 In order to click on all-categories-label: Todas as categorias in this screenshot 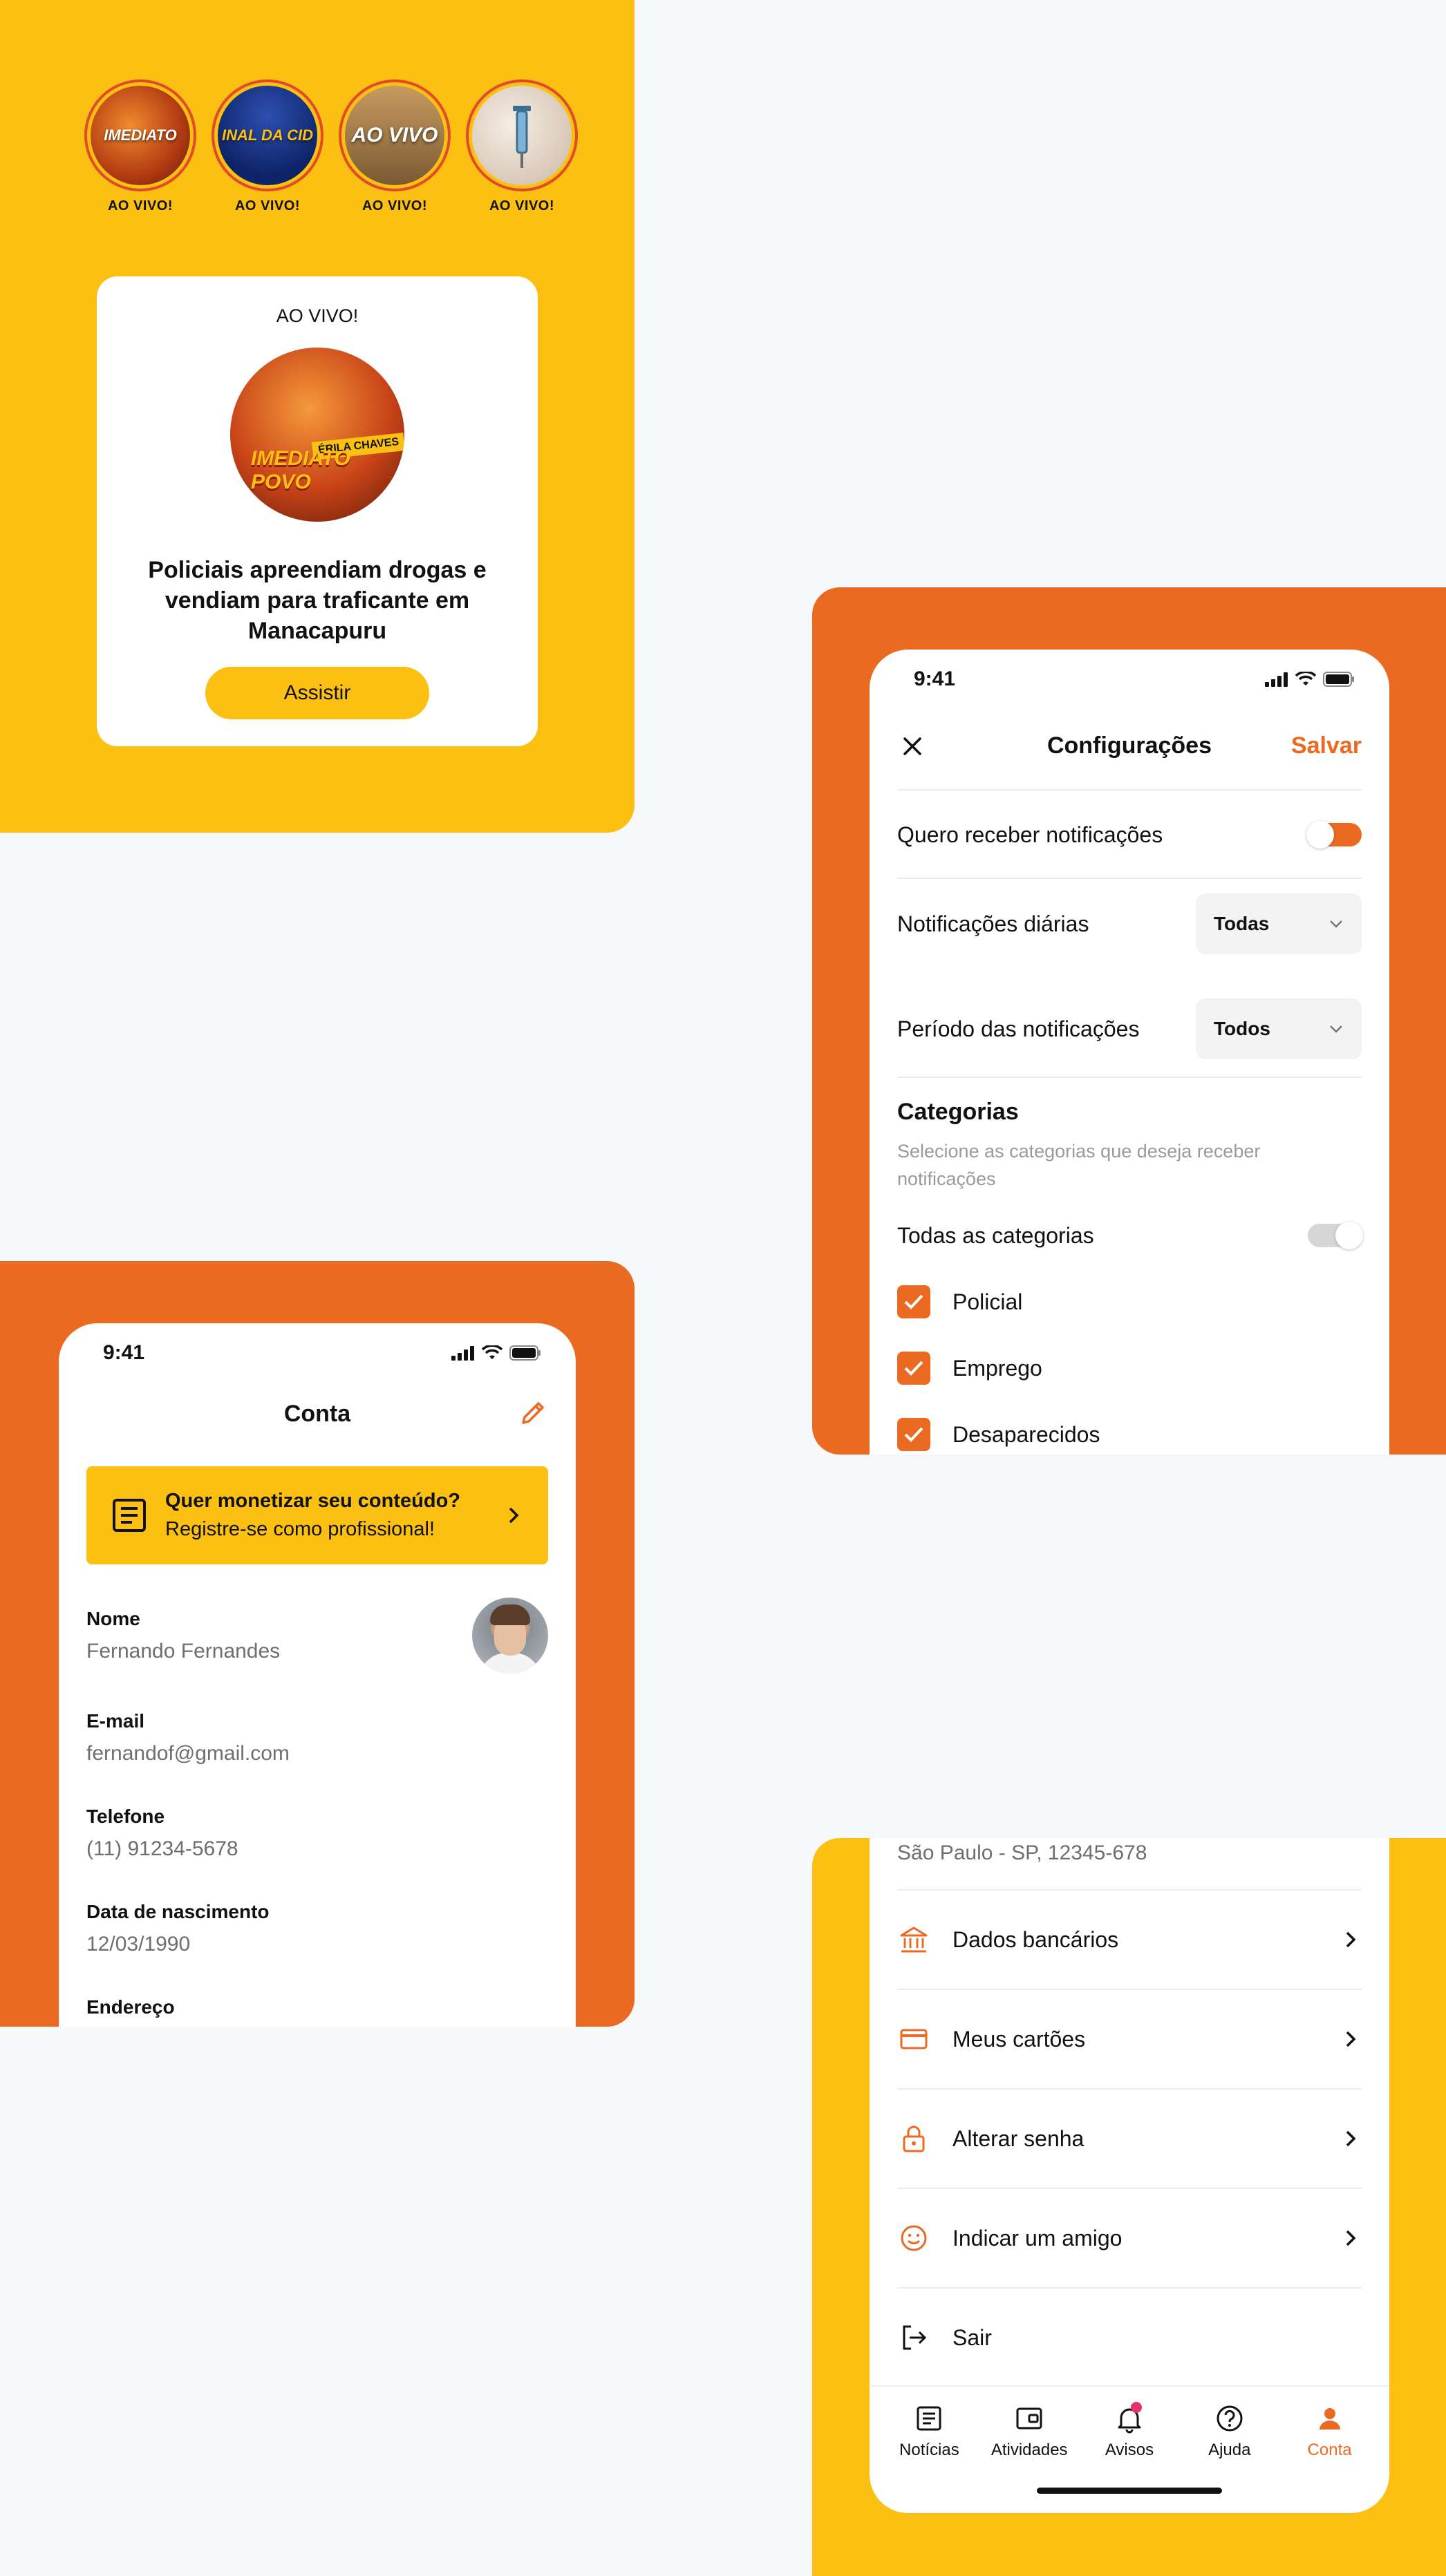, I will do `click(995, 1235)`.